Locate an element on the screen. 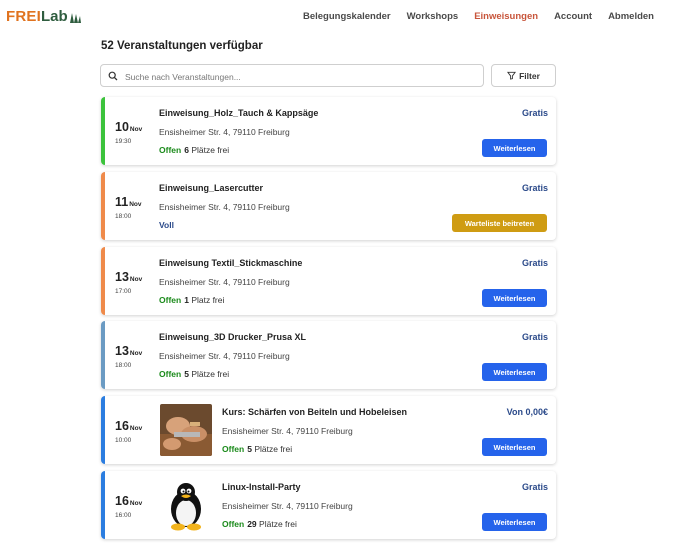  join-waitlist-button: Warteliste beitreten is located at coordinates (499, 223).